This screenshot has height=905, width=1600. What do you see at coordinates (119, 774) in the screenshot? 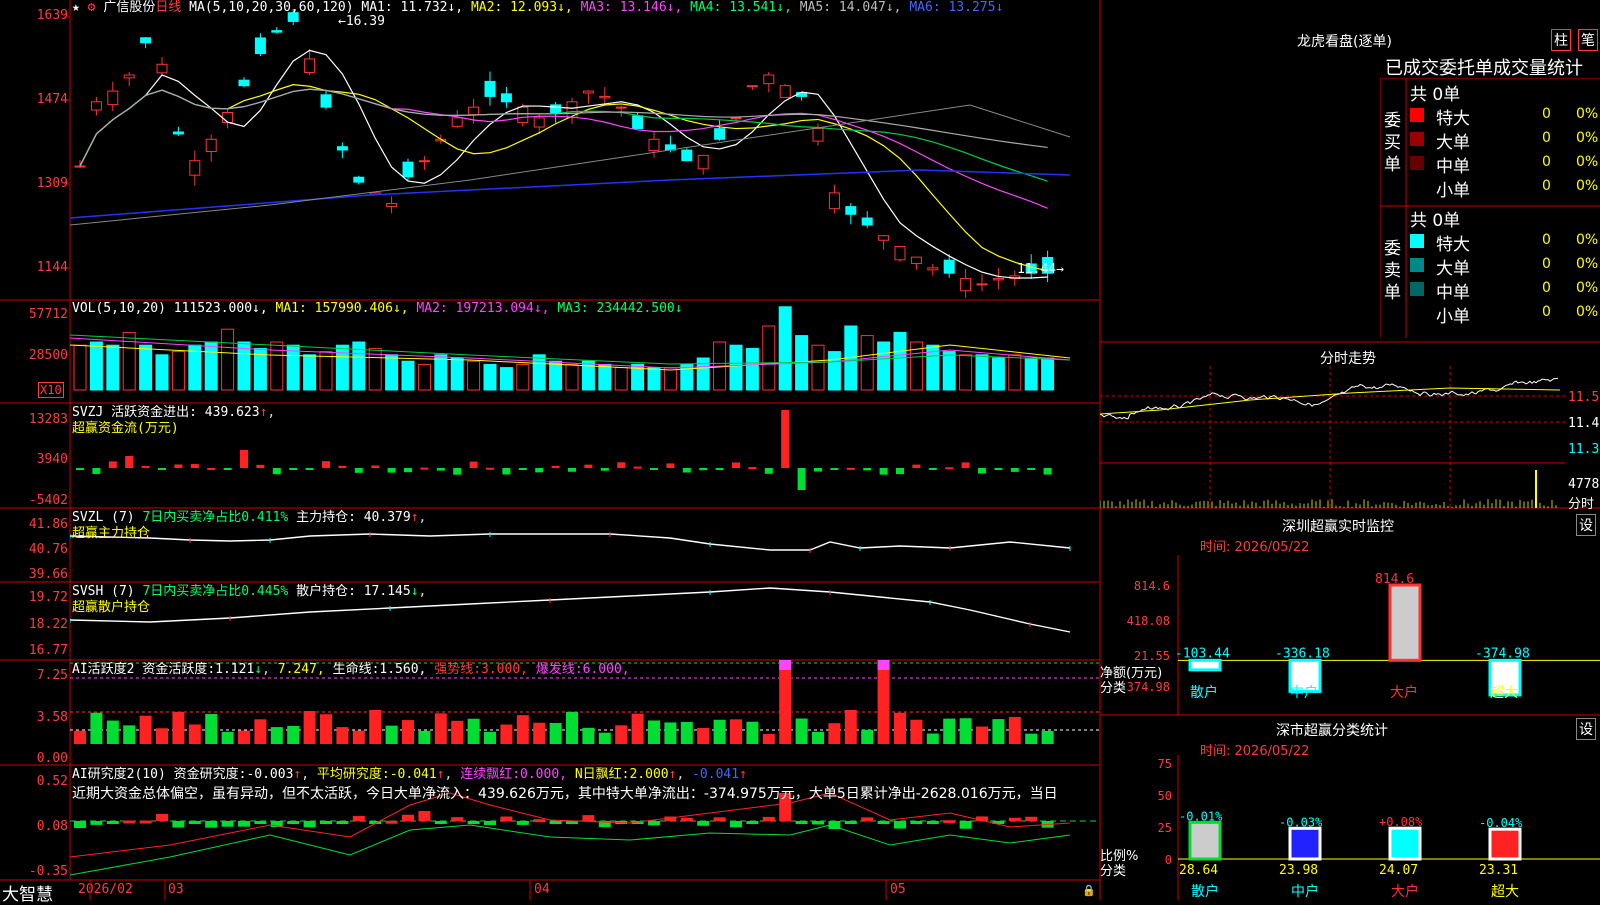
I see `ai3-label: AI研究度2(10)` at bounding box center [119, 774].